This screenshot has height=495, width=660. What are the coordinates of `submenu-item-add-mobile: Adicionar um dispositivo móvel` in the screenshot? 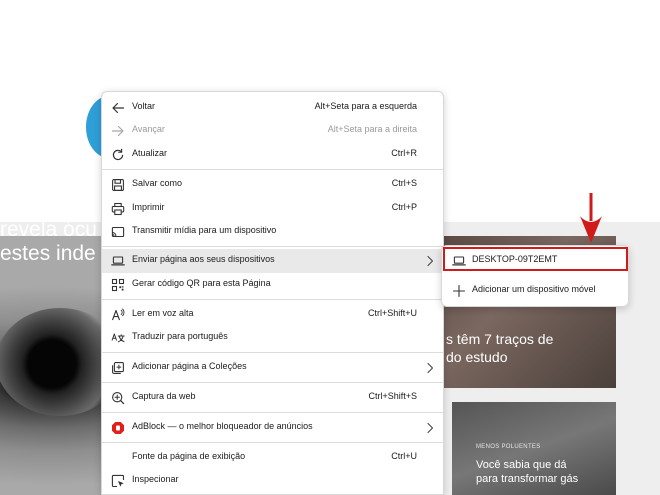 It's located at (536, 291).